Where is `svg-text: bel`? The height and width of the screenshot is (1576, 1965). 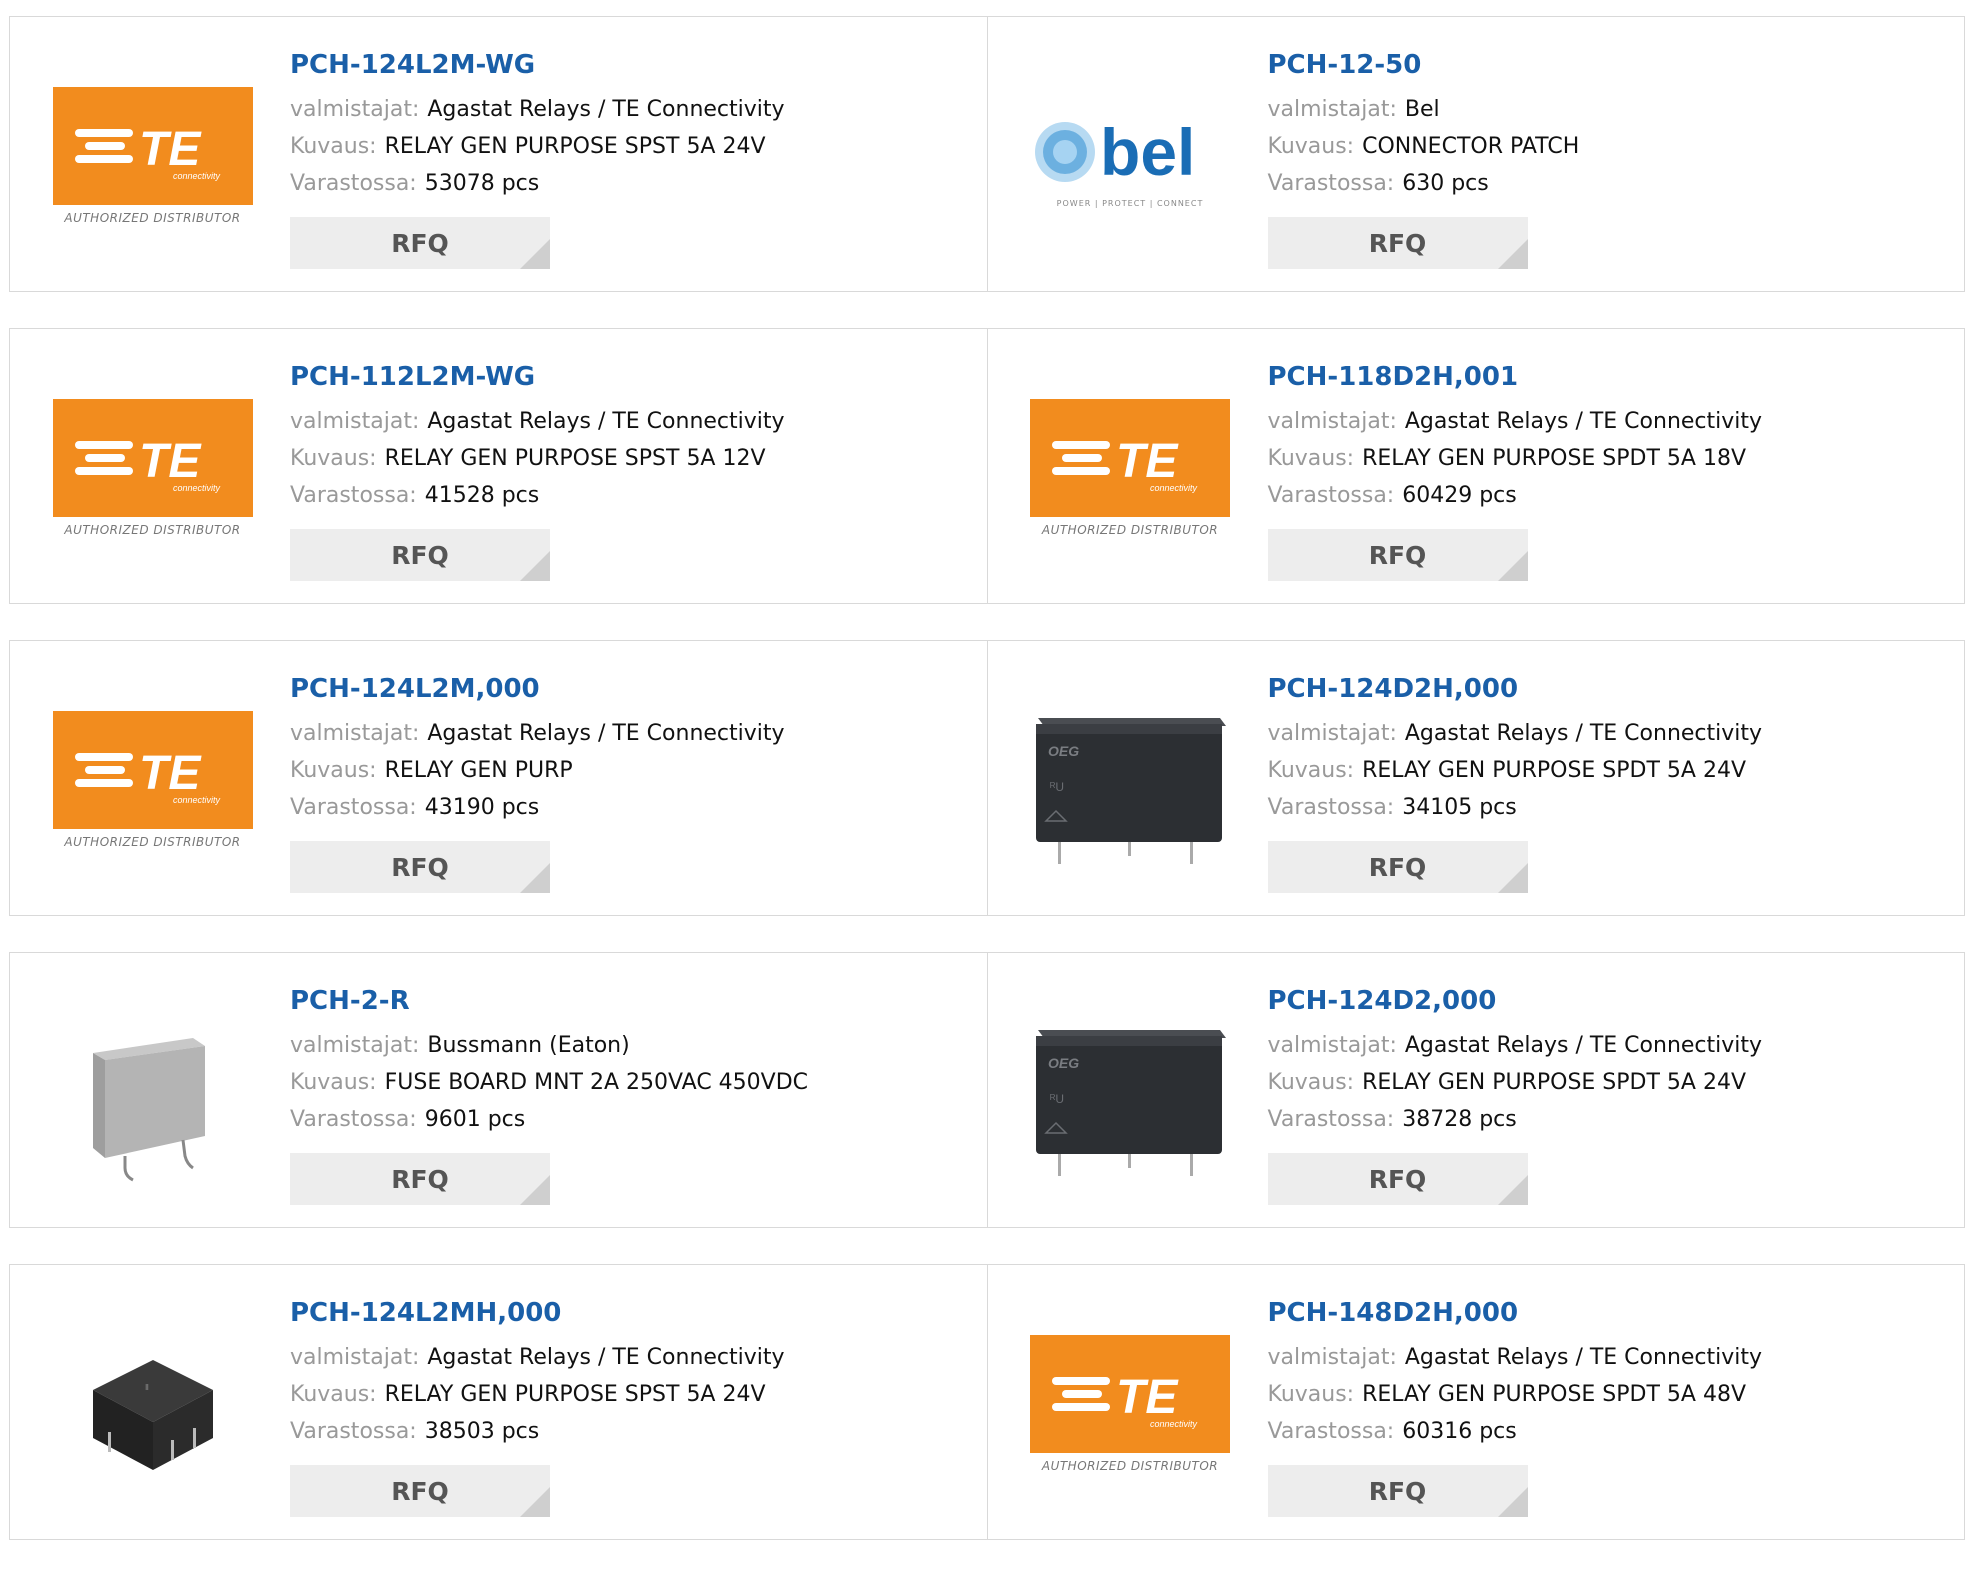
svg-text: bel is located at coordinates (1147, 152).